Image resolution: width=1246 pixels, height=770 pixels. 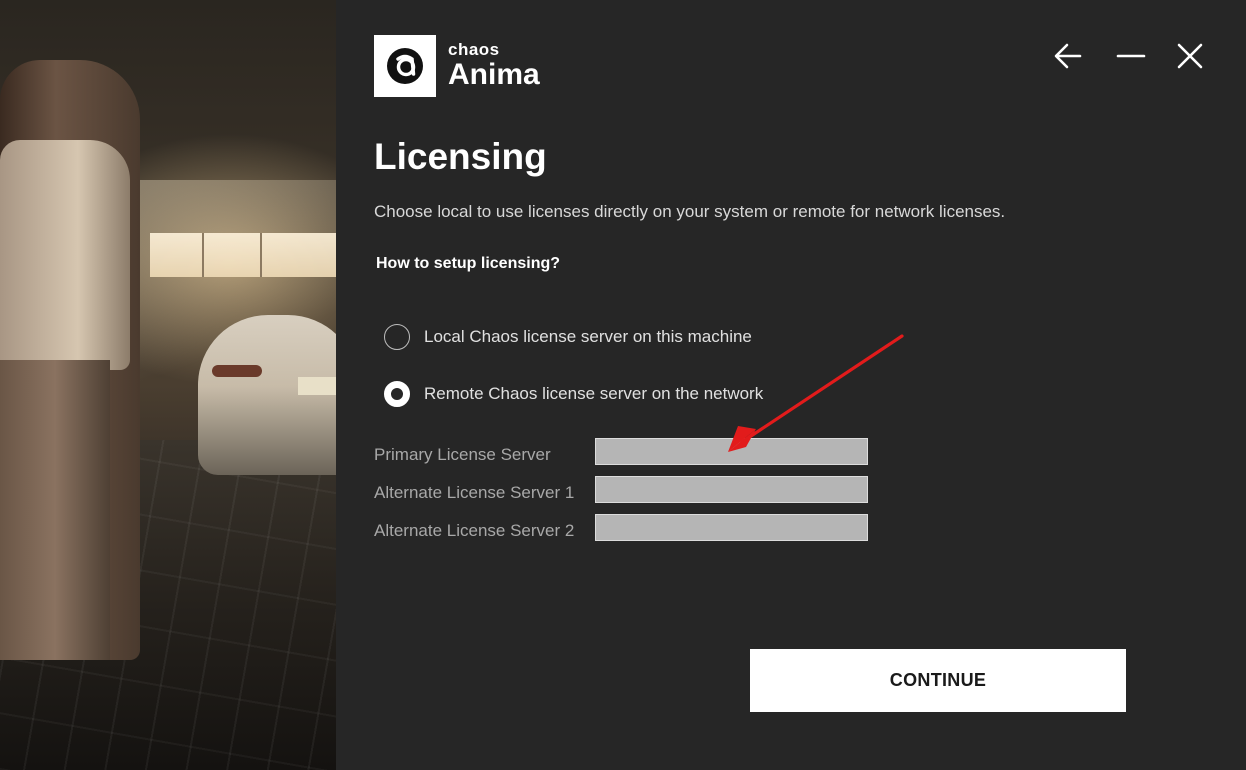 I want to click on alternate-server-1-label: Alternate License Server 1, so click(x=474, y=492).